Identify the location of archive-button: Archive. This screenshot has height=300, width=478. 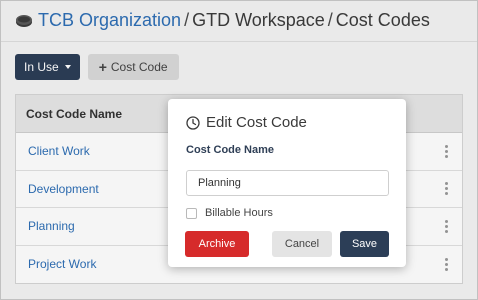
(217, 244).